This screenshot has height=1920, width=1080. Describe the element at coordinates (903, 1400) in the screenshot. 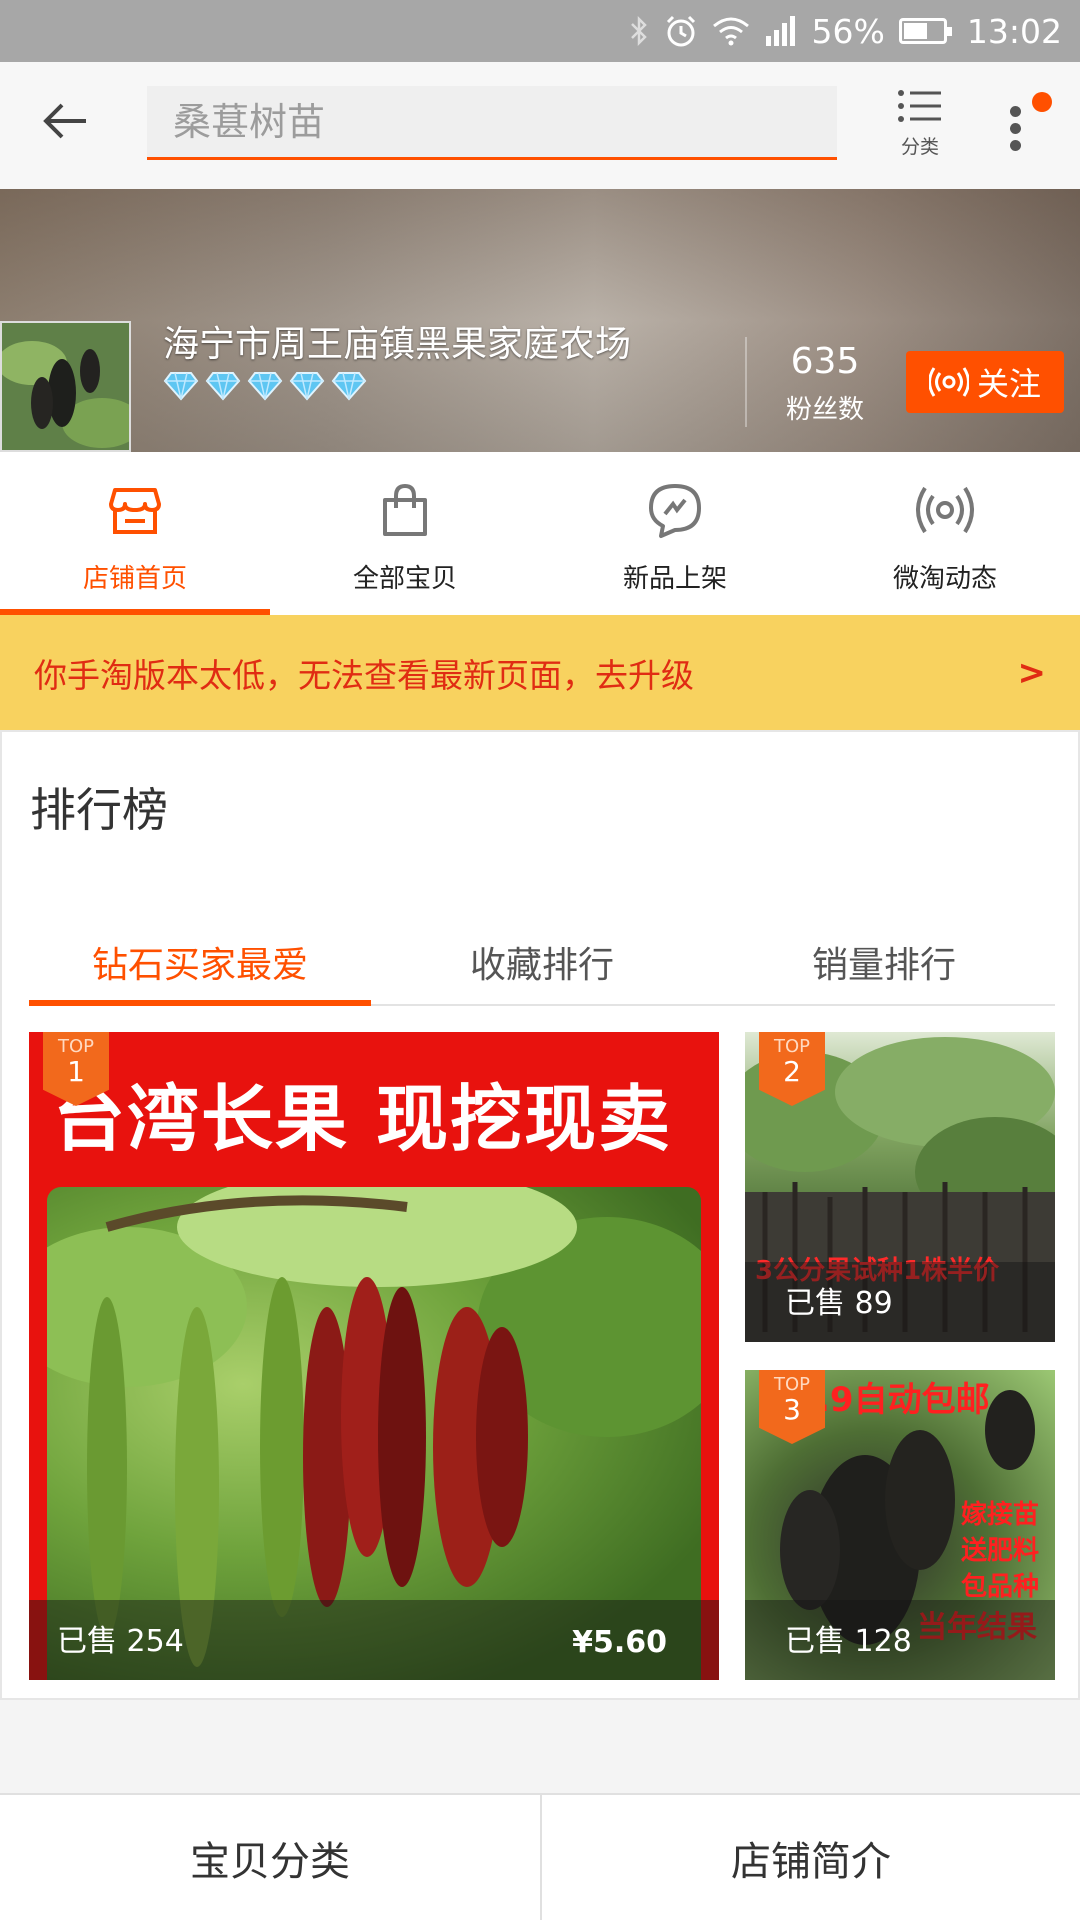

I see `product-image-text: .9自动包邮` at that location.